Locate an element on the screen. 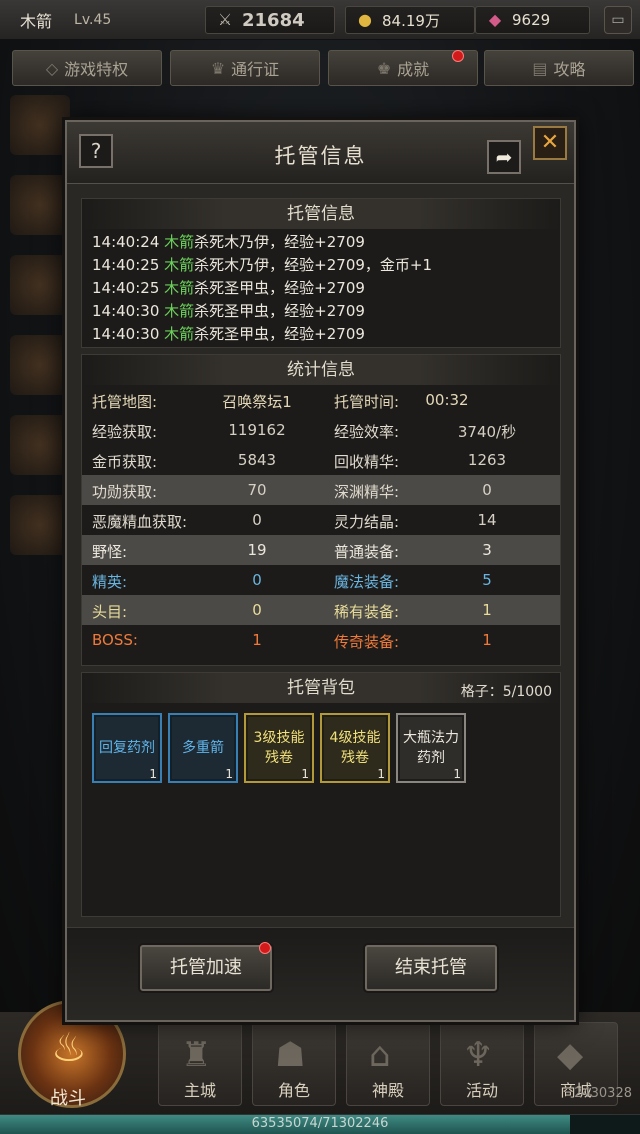 The width and height of the screenshot is (640, 1134). experience-bar: 63535074/71302246 is located at coordinates (320, 1124).